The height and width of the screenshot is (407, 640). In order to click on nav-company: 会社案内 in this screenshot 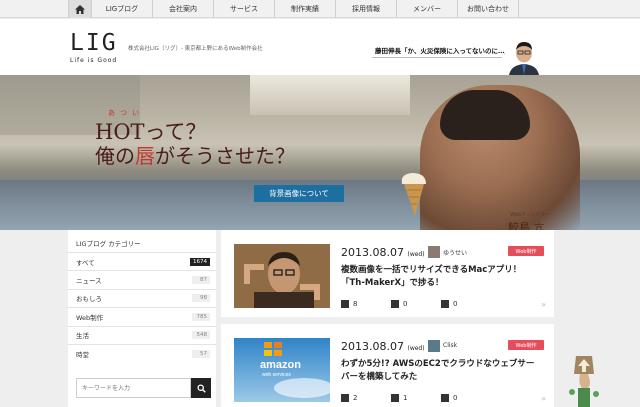, I will do `click(183, 9)`.